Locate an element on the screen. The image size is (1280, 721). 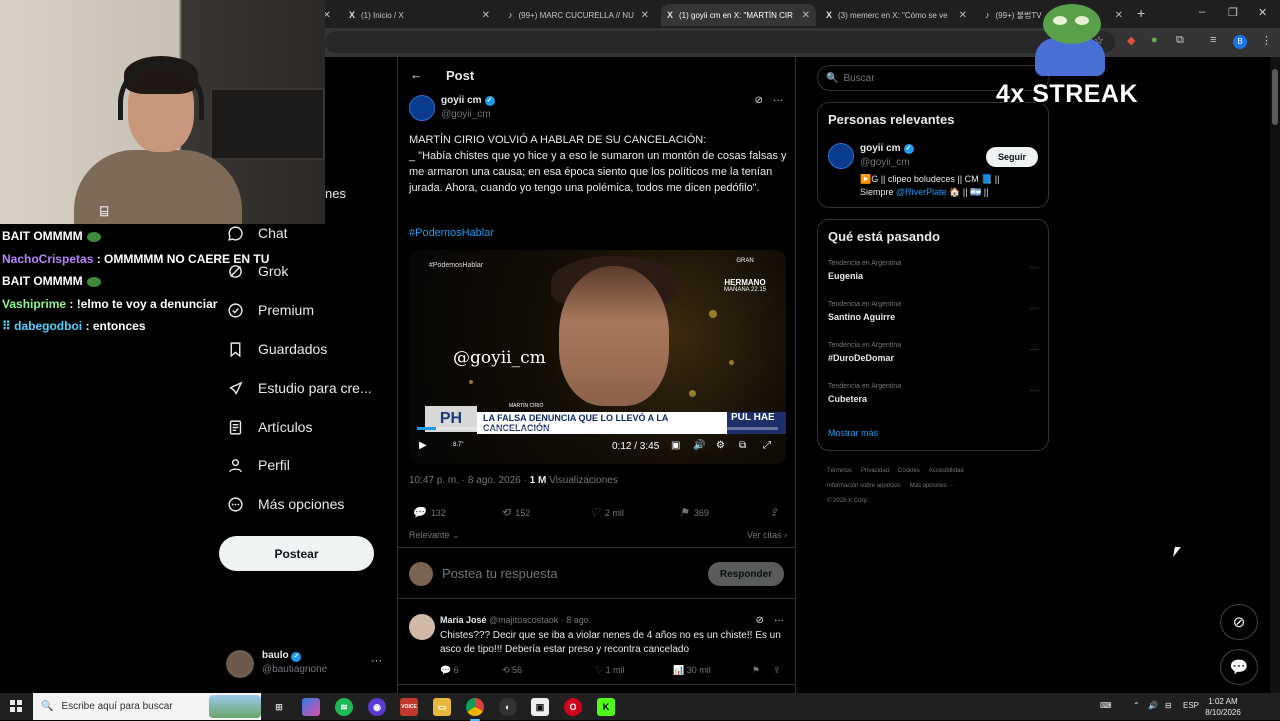
new-tab-button: + is located at coordinates (1141, 13).